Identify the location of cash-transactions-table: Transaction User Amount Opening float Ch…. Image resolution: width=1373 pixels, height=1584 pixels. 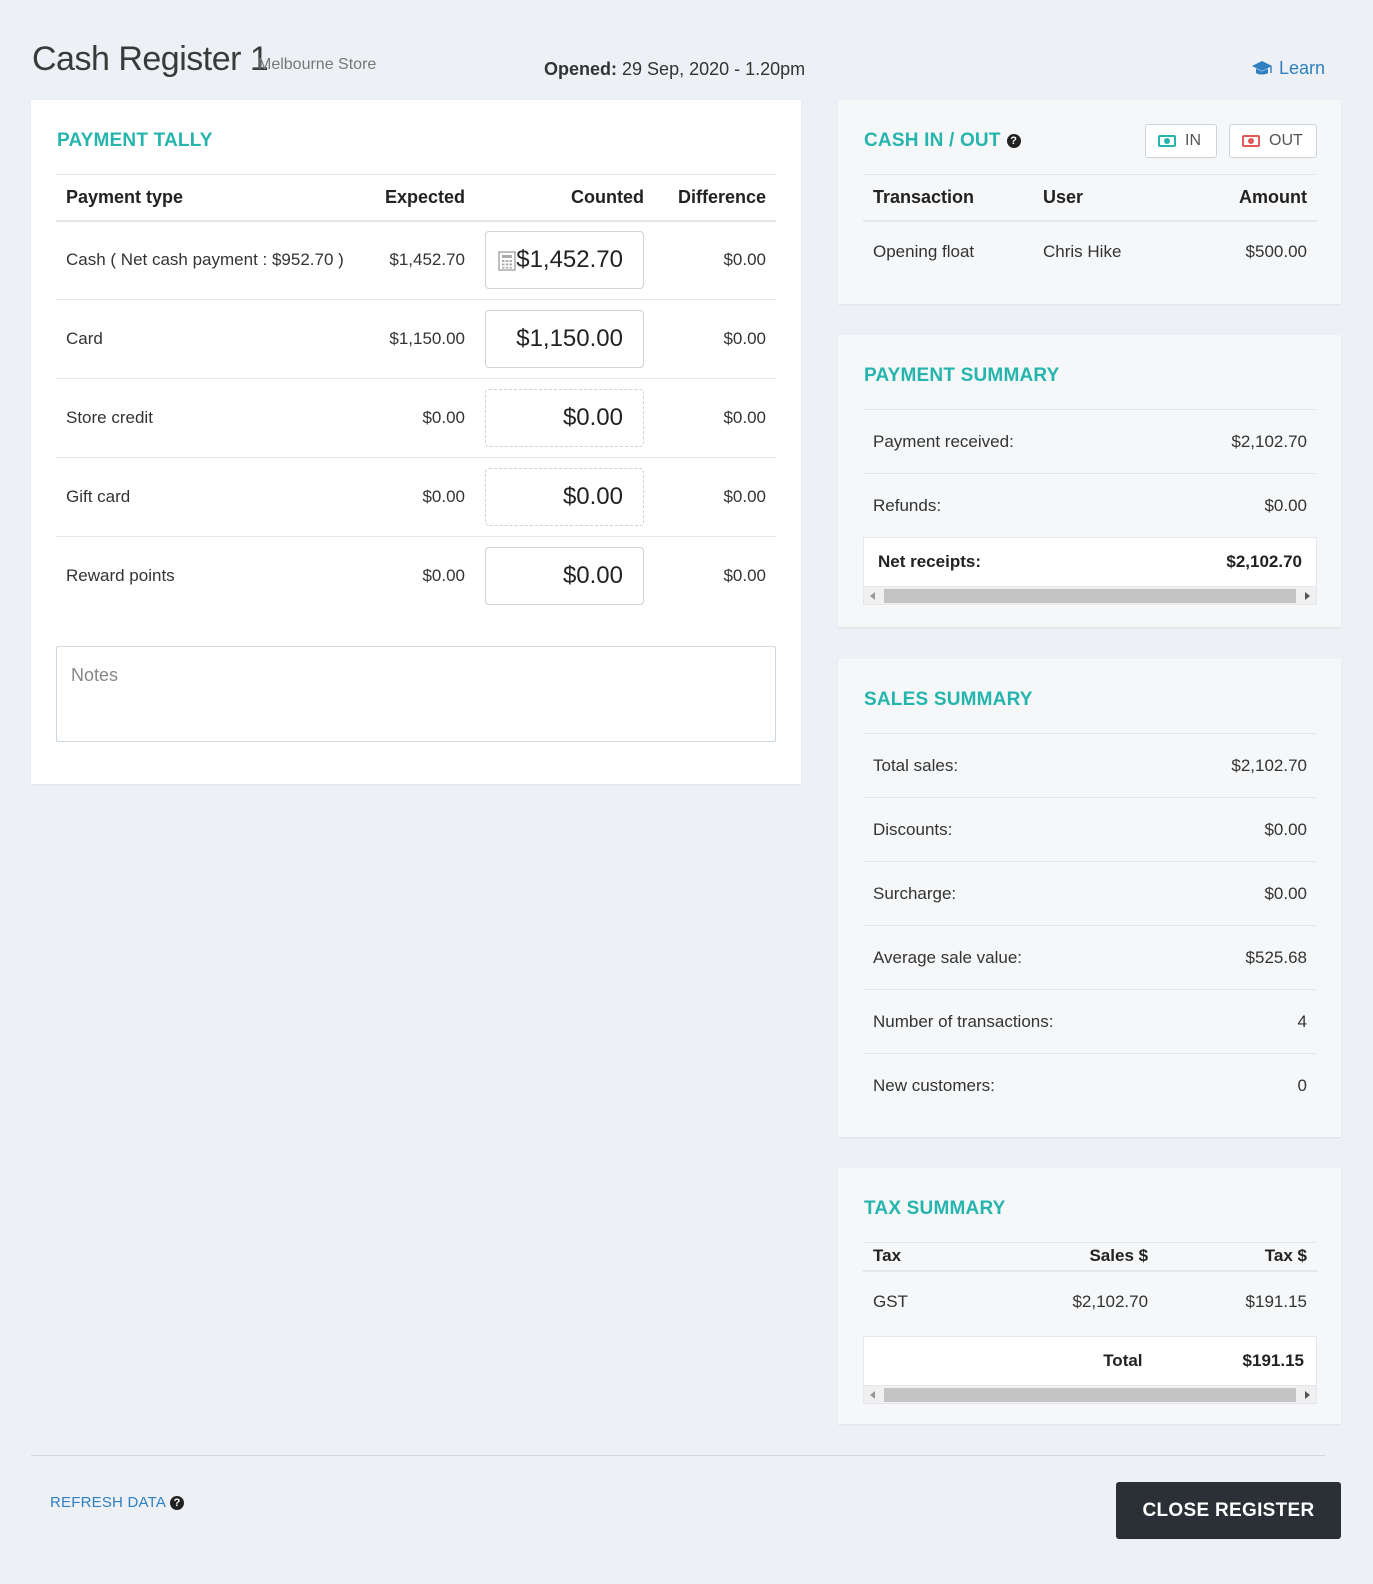
(1090, 228).